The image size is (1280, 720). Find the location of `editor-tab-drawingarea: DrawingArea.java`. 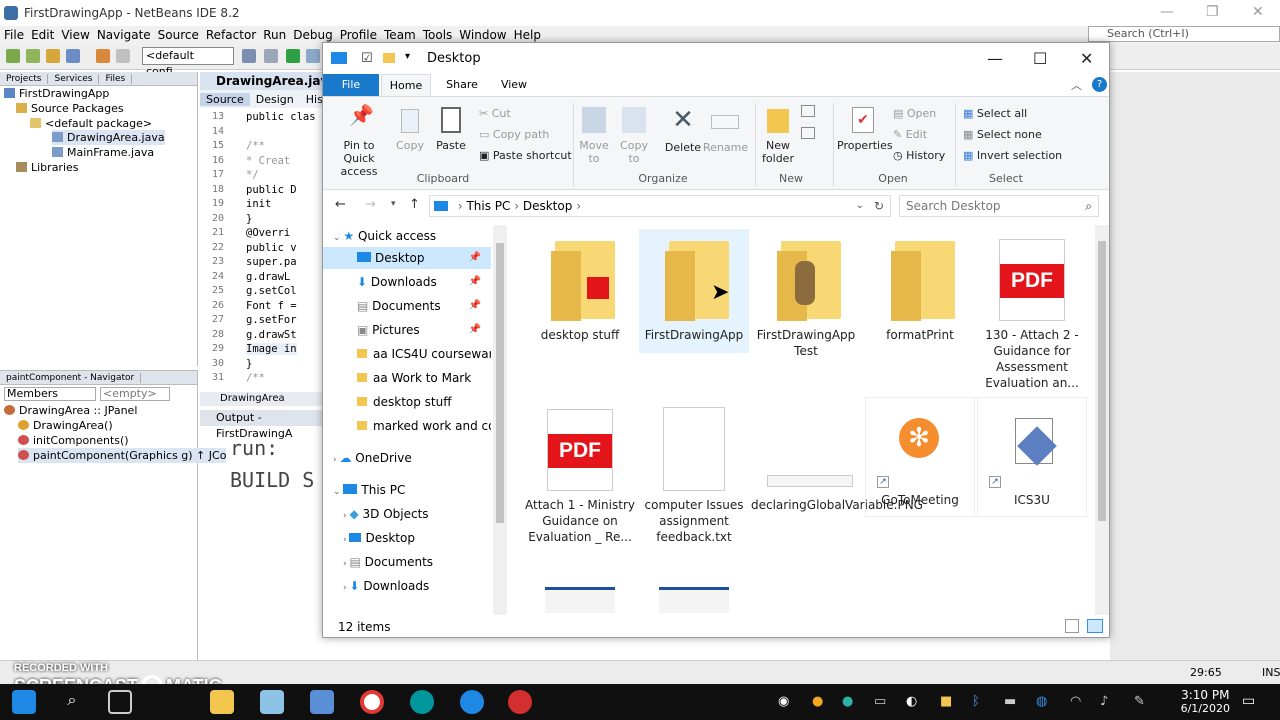

editor-tab-drawingarea: DrawingArea.java is located at coordinates (268, 81).